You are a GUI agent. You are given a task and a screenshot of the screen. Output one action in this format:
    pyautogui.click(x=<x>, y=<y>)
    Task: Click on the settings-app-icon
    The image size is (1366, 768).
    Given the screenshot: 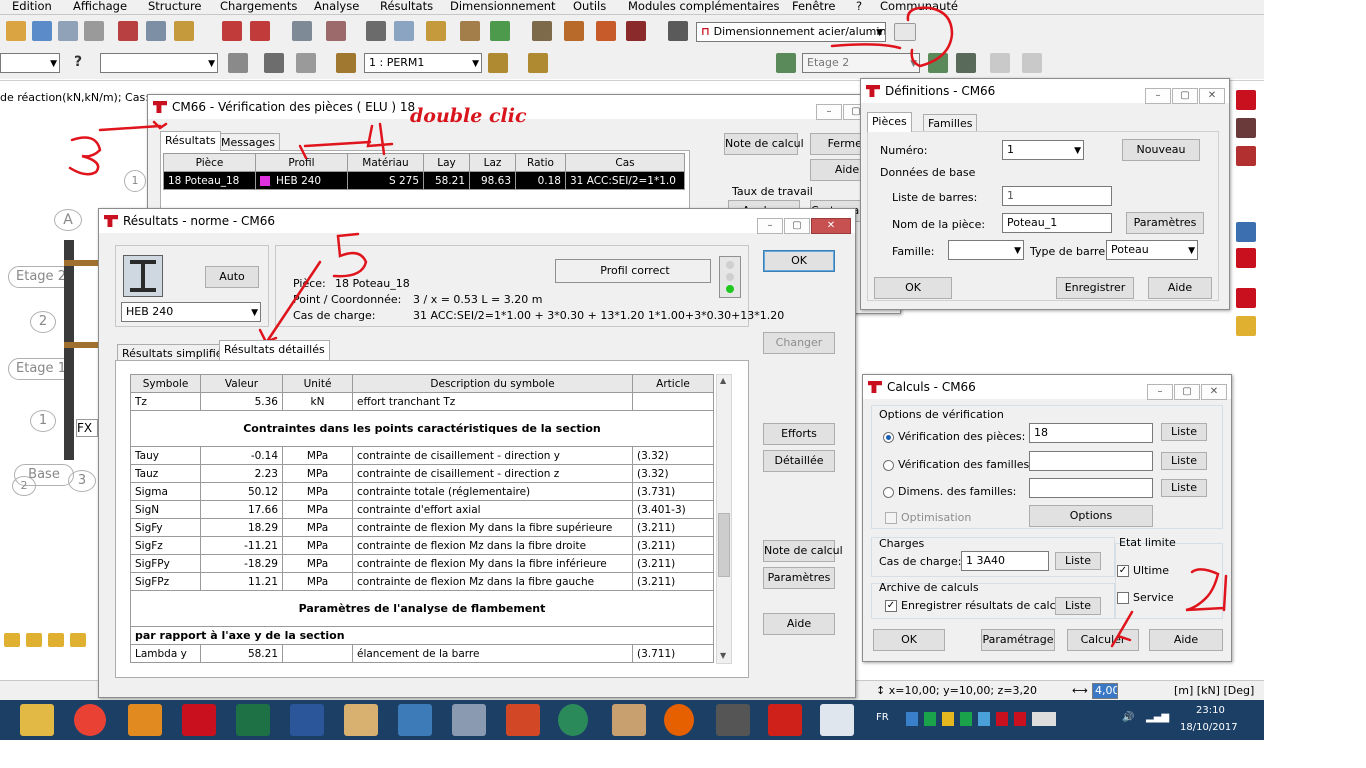 What is the action you would take?
    pyautogui.click(x=837, y=720)
    